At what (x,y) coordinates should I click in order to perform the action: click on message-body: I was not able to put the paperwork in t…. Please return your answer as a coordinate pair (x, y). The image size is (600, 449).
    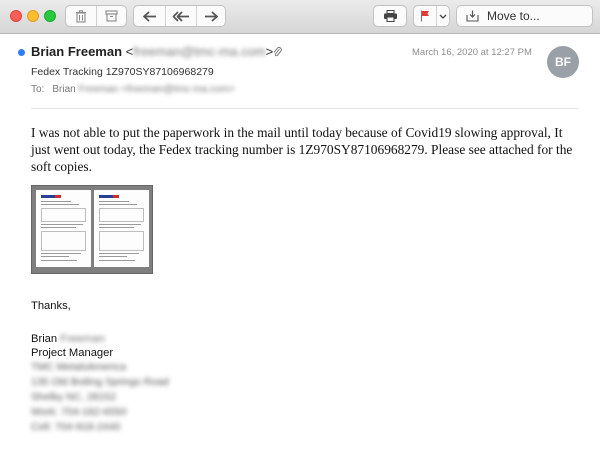
    Looking at the image, I should click on (302, 149).